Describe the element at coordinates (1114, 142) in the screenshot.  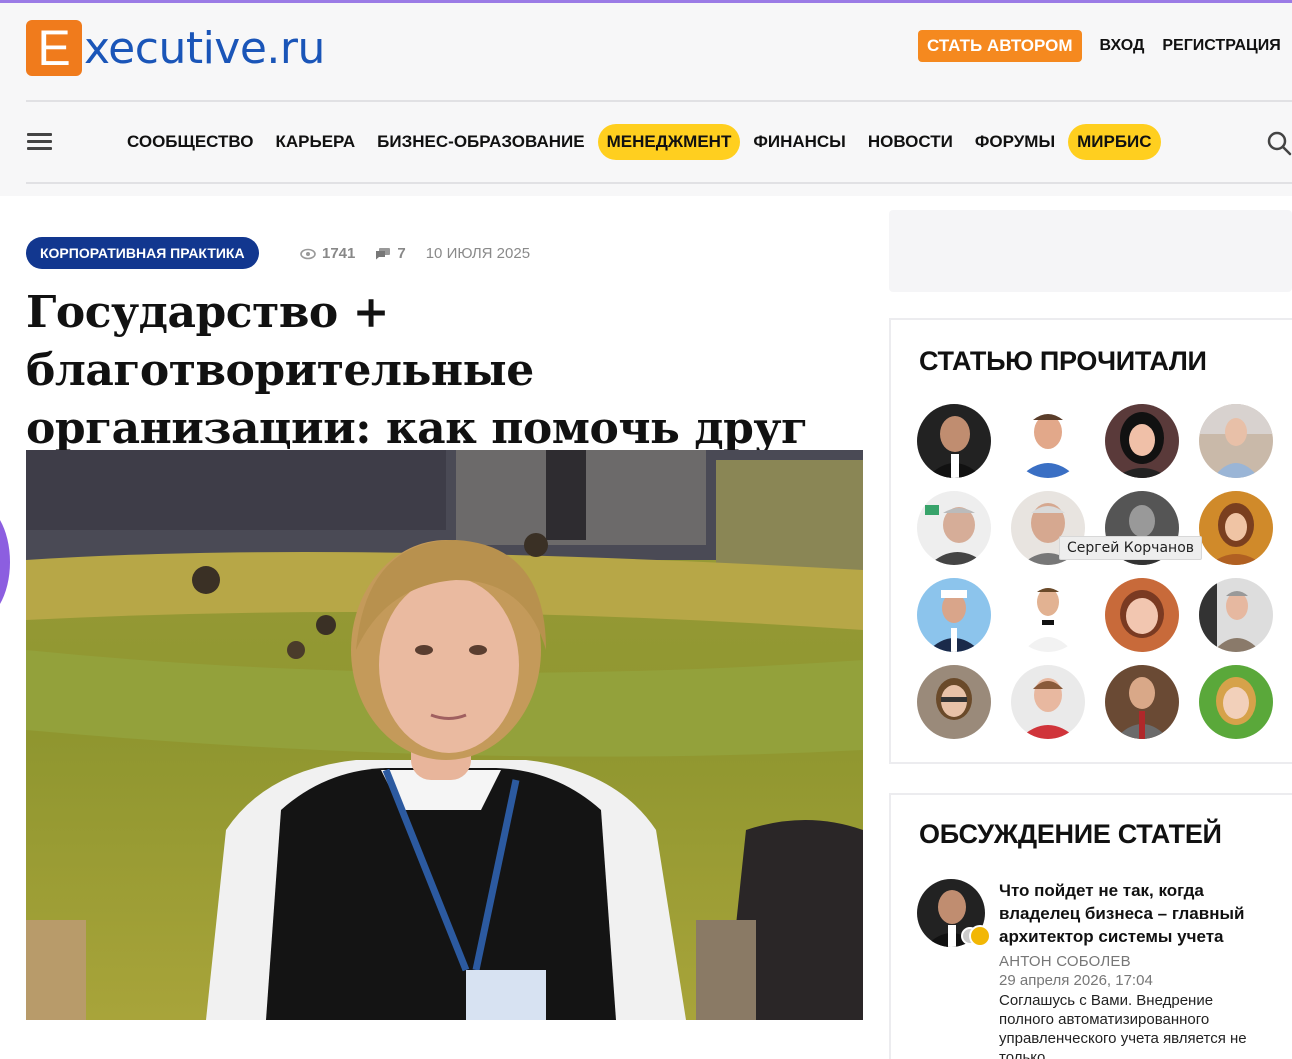
I see `nav-item-mirbis: МИРБИС` at that location.